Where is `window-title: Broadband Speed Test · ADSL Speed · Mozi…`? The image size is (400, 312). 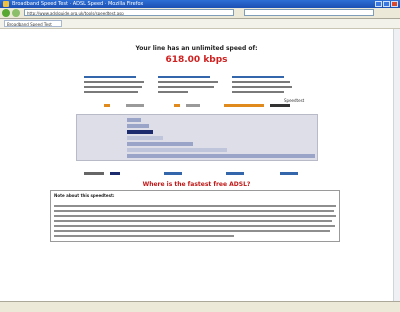 window-title: Broadband Speed Test · ADSL Speed · Mozi… is located at coordinates (78, 4).